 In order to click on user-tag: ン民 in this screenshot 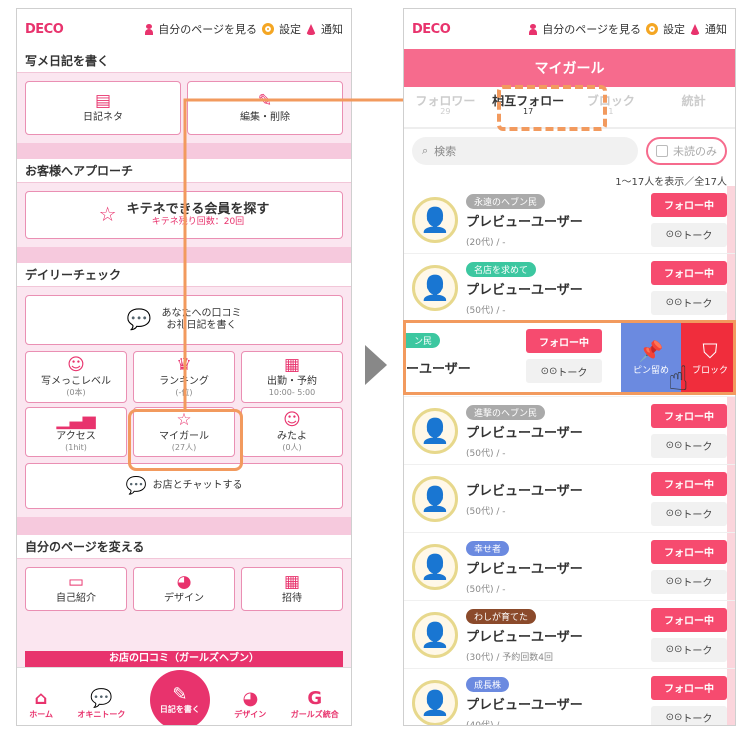, I will do `click(423, 340)`.